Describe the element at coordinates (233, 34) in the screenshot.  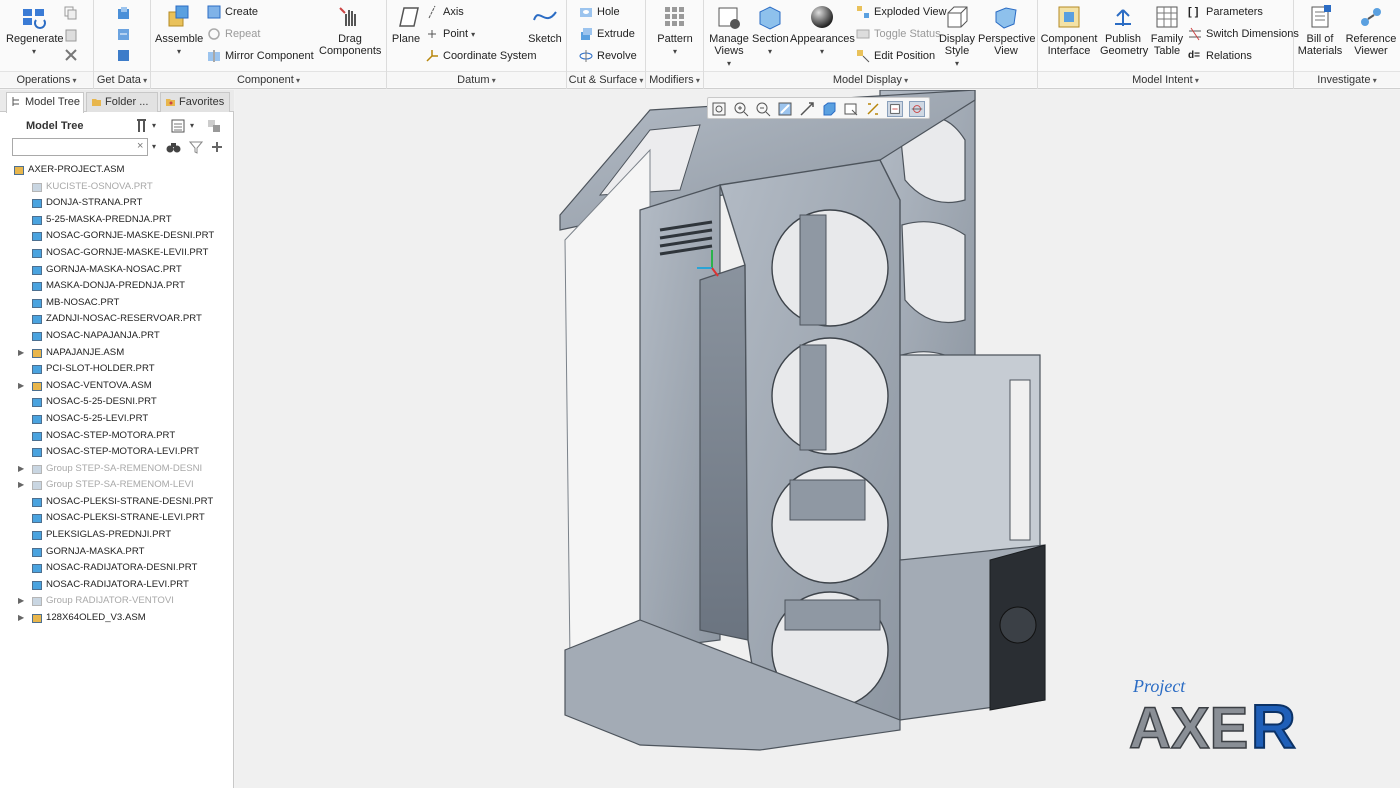
I see `repeat-button: Repeat` at that location.